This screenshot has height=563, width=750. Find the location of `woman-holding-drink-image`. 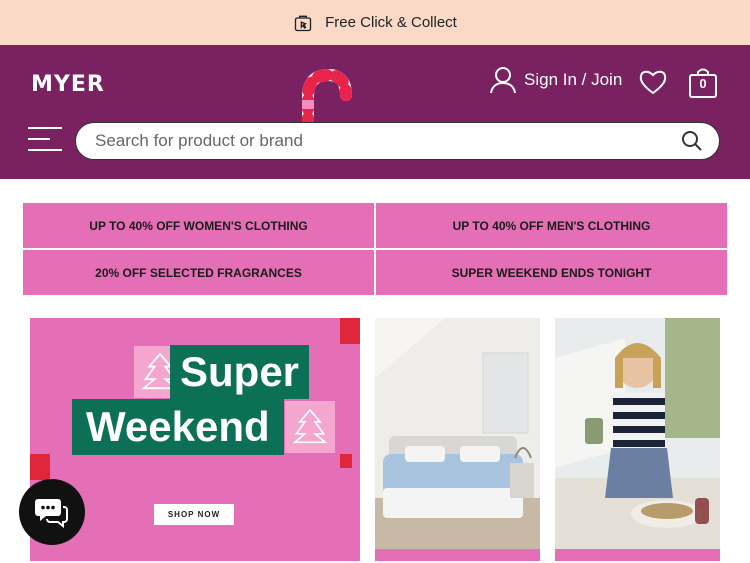

woman-holding-drink-image is located at coordinates (637, 433).